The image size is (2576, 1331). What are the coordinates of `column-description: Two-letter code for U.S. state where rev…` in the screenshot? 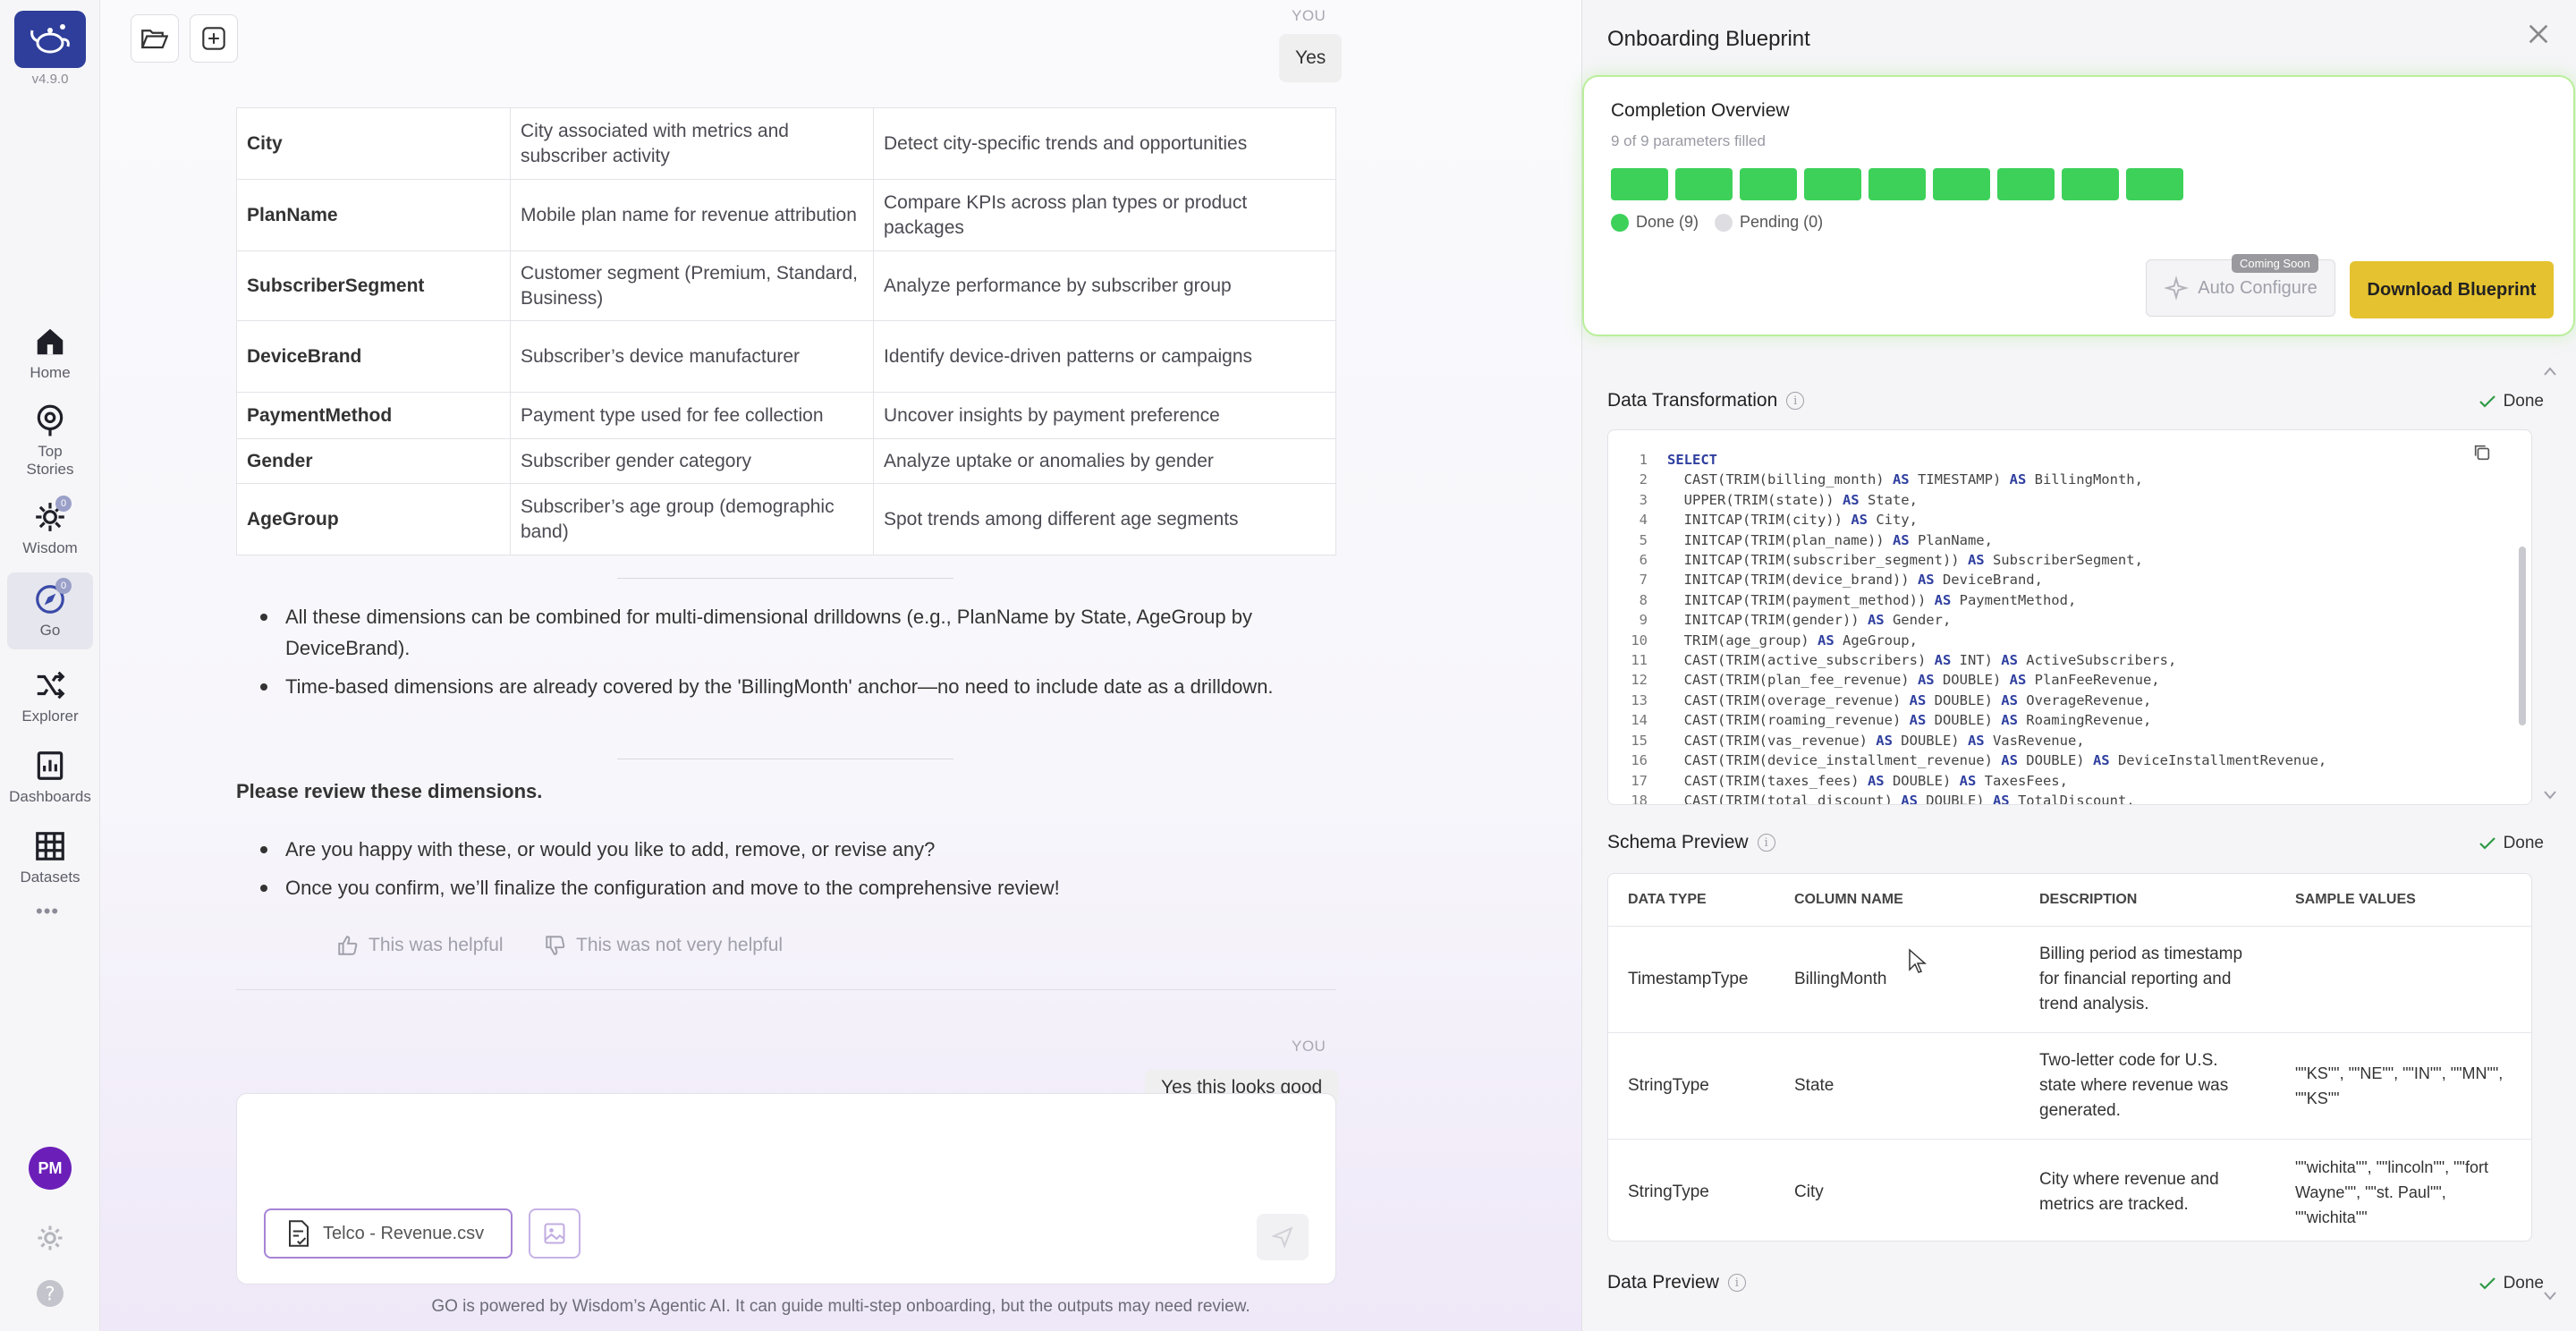 It's located at (2147, 1086).